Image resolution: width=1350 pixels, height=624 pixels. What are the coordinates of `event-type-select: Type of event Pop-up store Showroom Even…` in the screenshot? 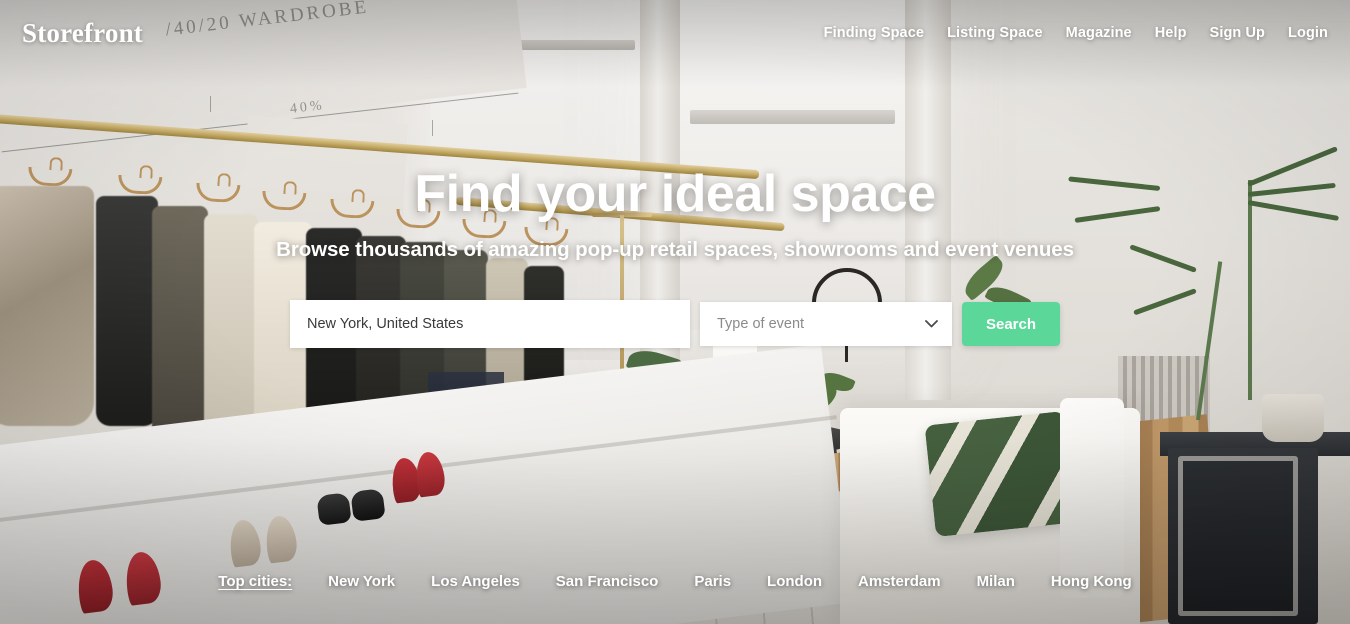 It's located at (826, 324).